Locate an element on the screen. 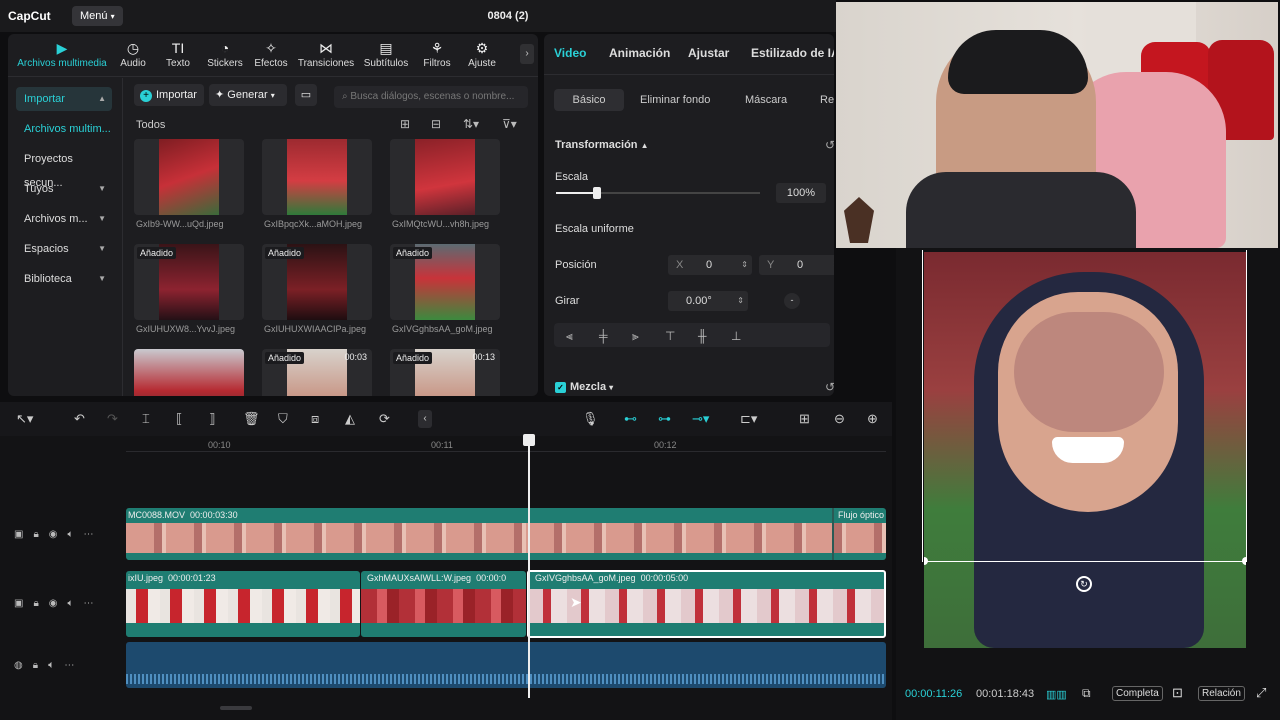  tool-filters: ⚘ Filtros is located at coordinates (437, 54).